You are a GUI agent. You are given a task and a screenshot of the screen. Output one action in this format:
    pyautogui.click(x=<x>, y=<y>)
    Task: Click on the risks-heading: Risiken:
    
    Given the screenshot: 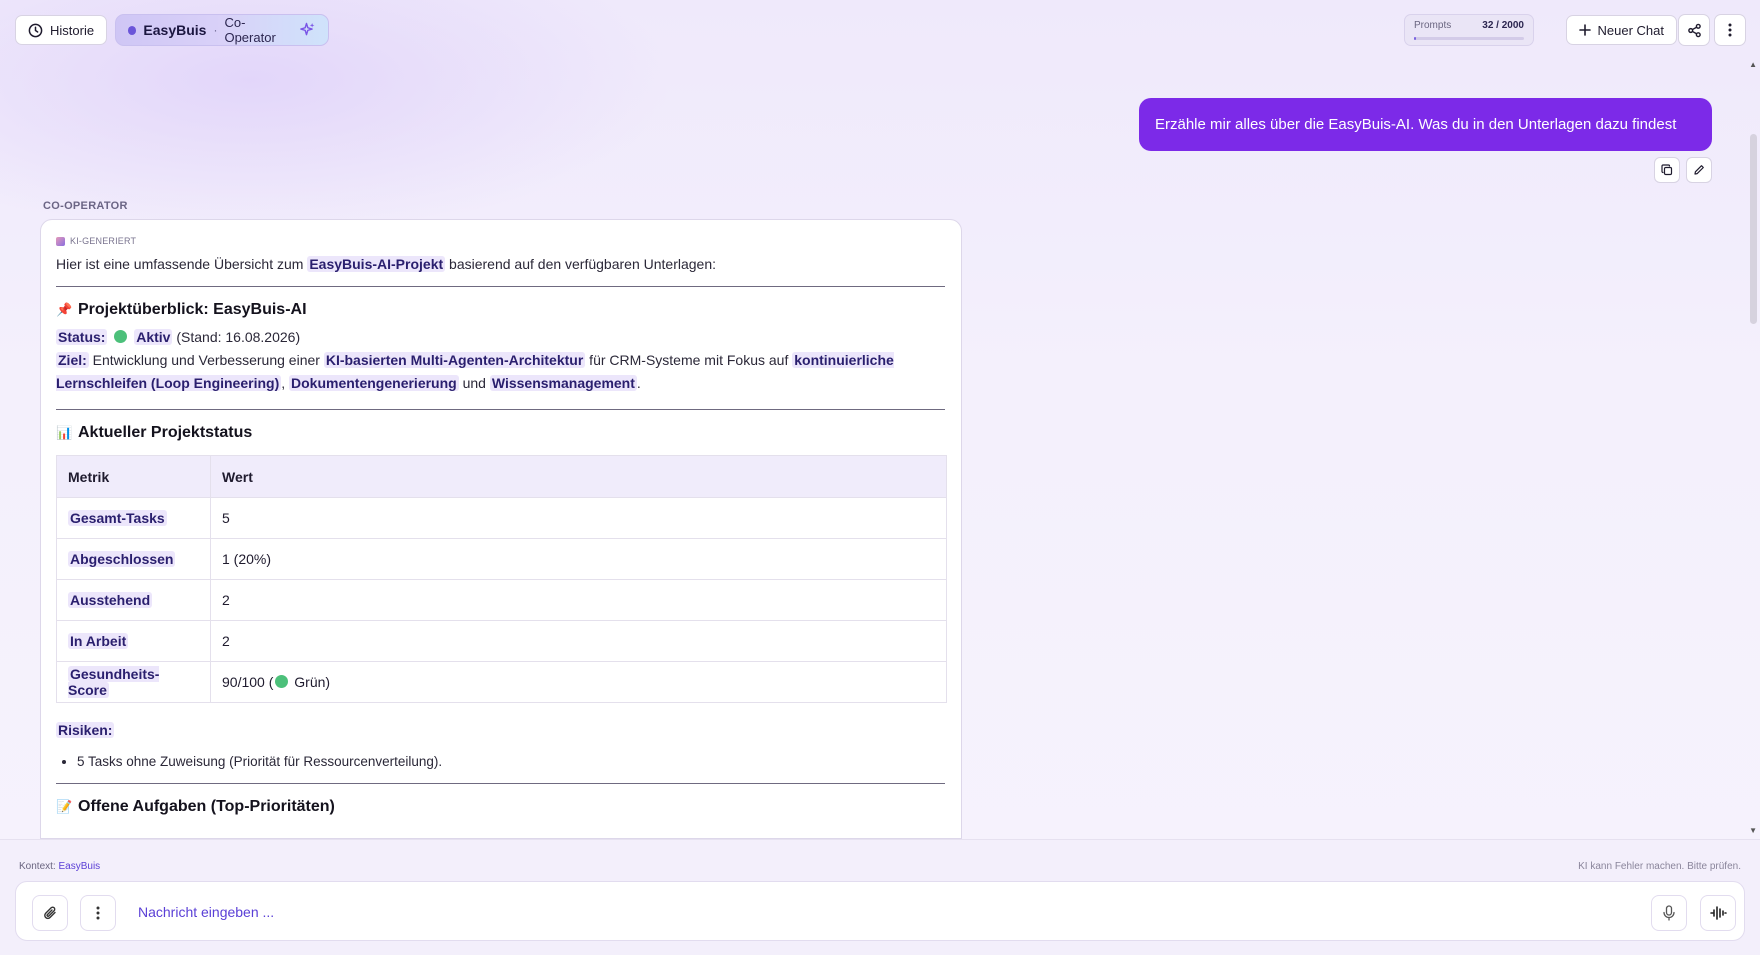 What is the action you would take?
    pyautogui.click(x=500, y=730)
    